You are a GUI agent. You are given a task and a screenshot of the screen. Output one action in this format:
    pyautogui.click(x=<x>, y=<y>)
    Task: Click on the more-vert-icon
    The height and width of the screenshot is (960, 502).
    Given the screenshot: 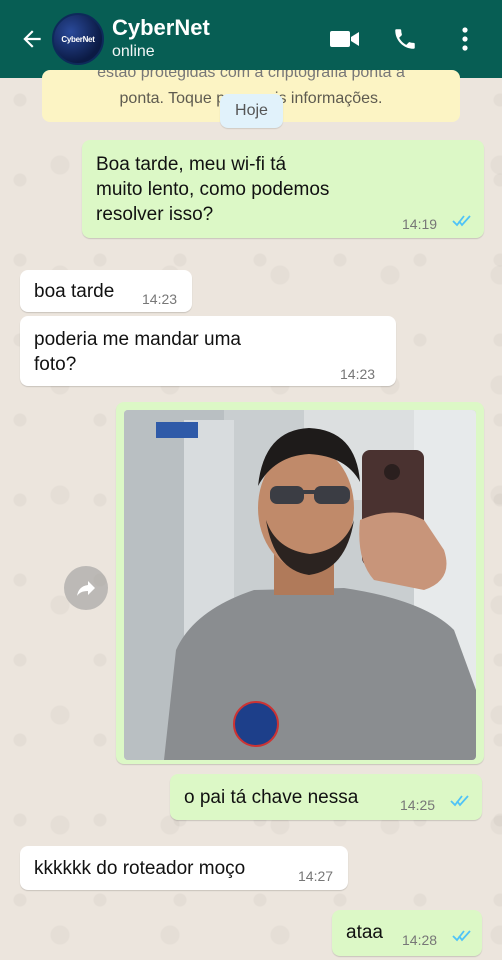 What is the action you would take?
    pyautogui.click(x=465, y=39)
    